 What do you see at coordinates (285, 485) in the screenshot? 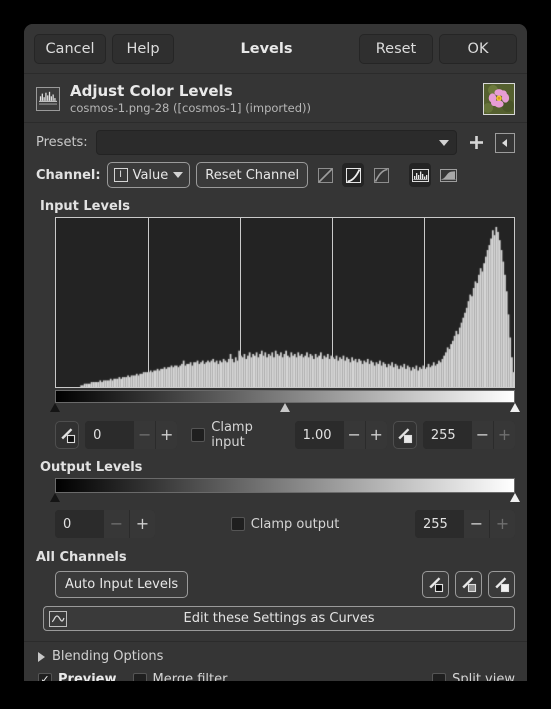
I see `output-gradient-bar` at bounding box center [285, 485].